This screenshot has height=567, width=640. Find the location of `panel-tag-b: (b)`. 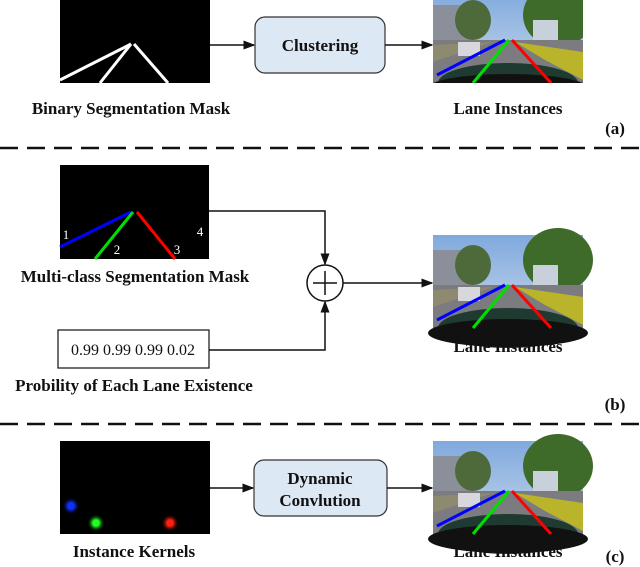

panel-tag-b: (b) is located at coordinates (615, 404).